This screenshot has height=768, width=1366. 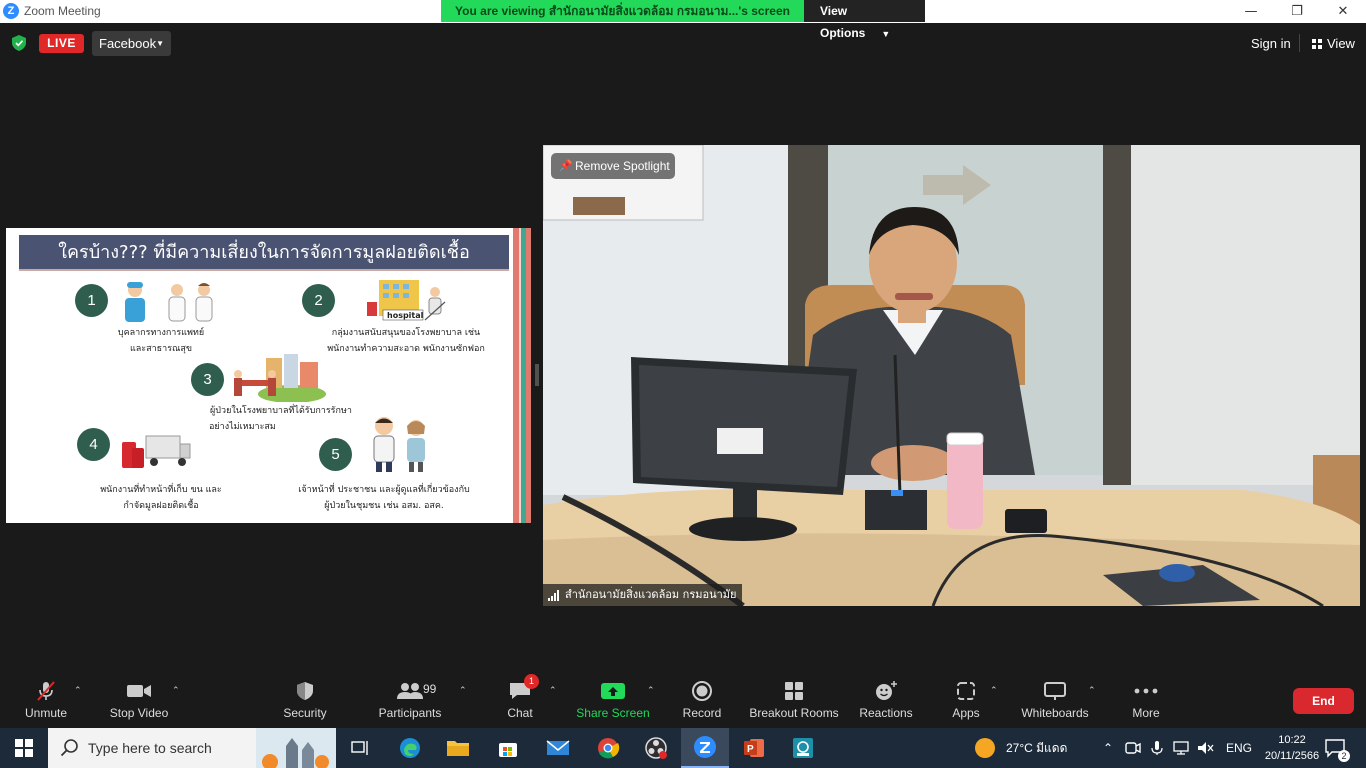 I want to click on community-people-illustration, so click(x=399, y=444).